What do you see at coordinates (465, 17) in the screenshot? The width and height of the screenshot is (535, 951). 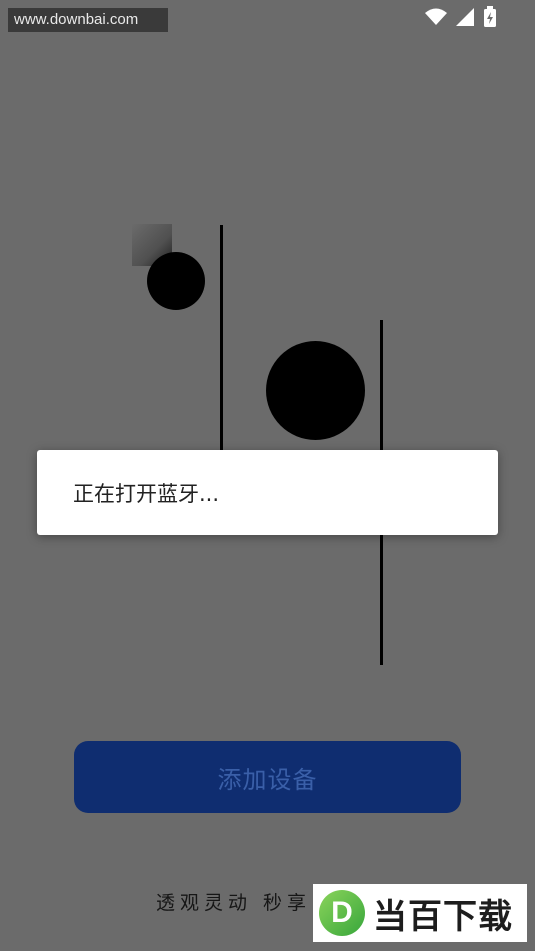 I see `signal-icon` at bounding box center [465, 17].